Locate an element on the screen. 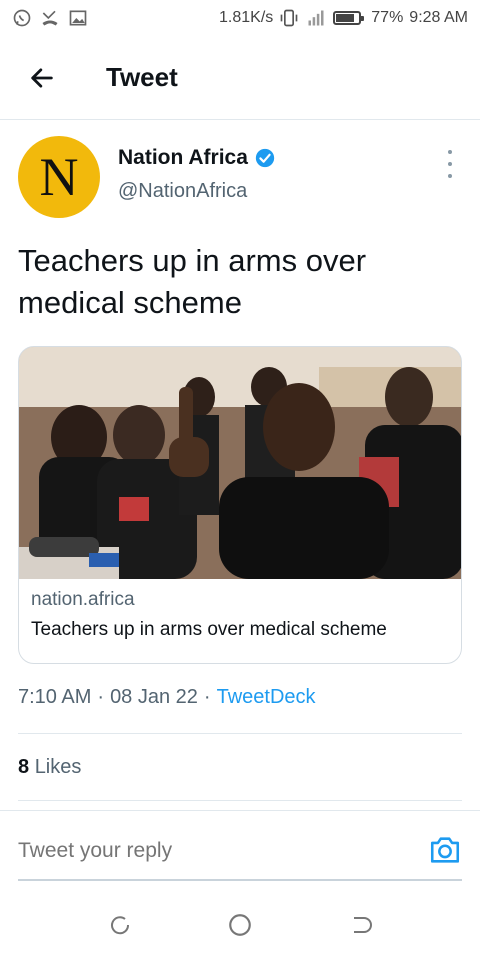 The image size is (480, 960). nav-home-button is located at coordinates (240, 925).